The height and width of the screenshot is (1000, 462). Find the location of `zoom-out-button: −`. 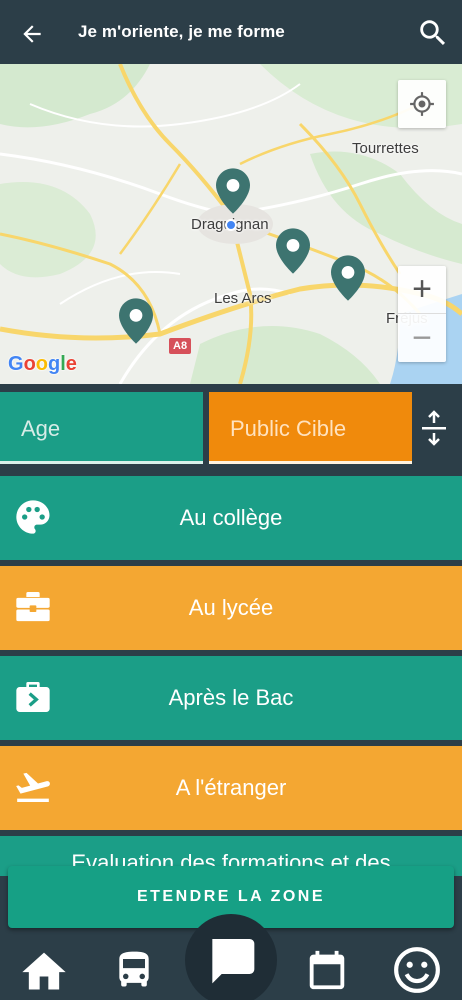

zoom-out-button: − is located at coordinates (422, 338).